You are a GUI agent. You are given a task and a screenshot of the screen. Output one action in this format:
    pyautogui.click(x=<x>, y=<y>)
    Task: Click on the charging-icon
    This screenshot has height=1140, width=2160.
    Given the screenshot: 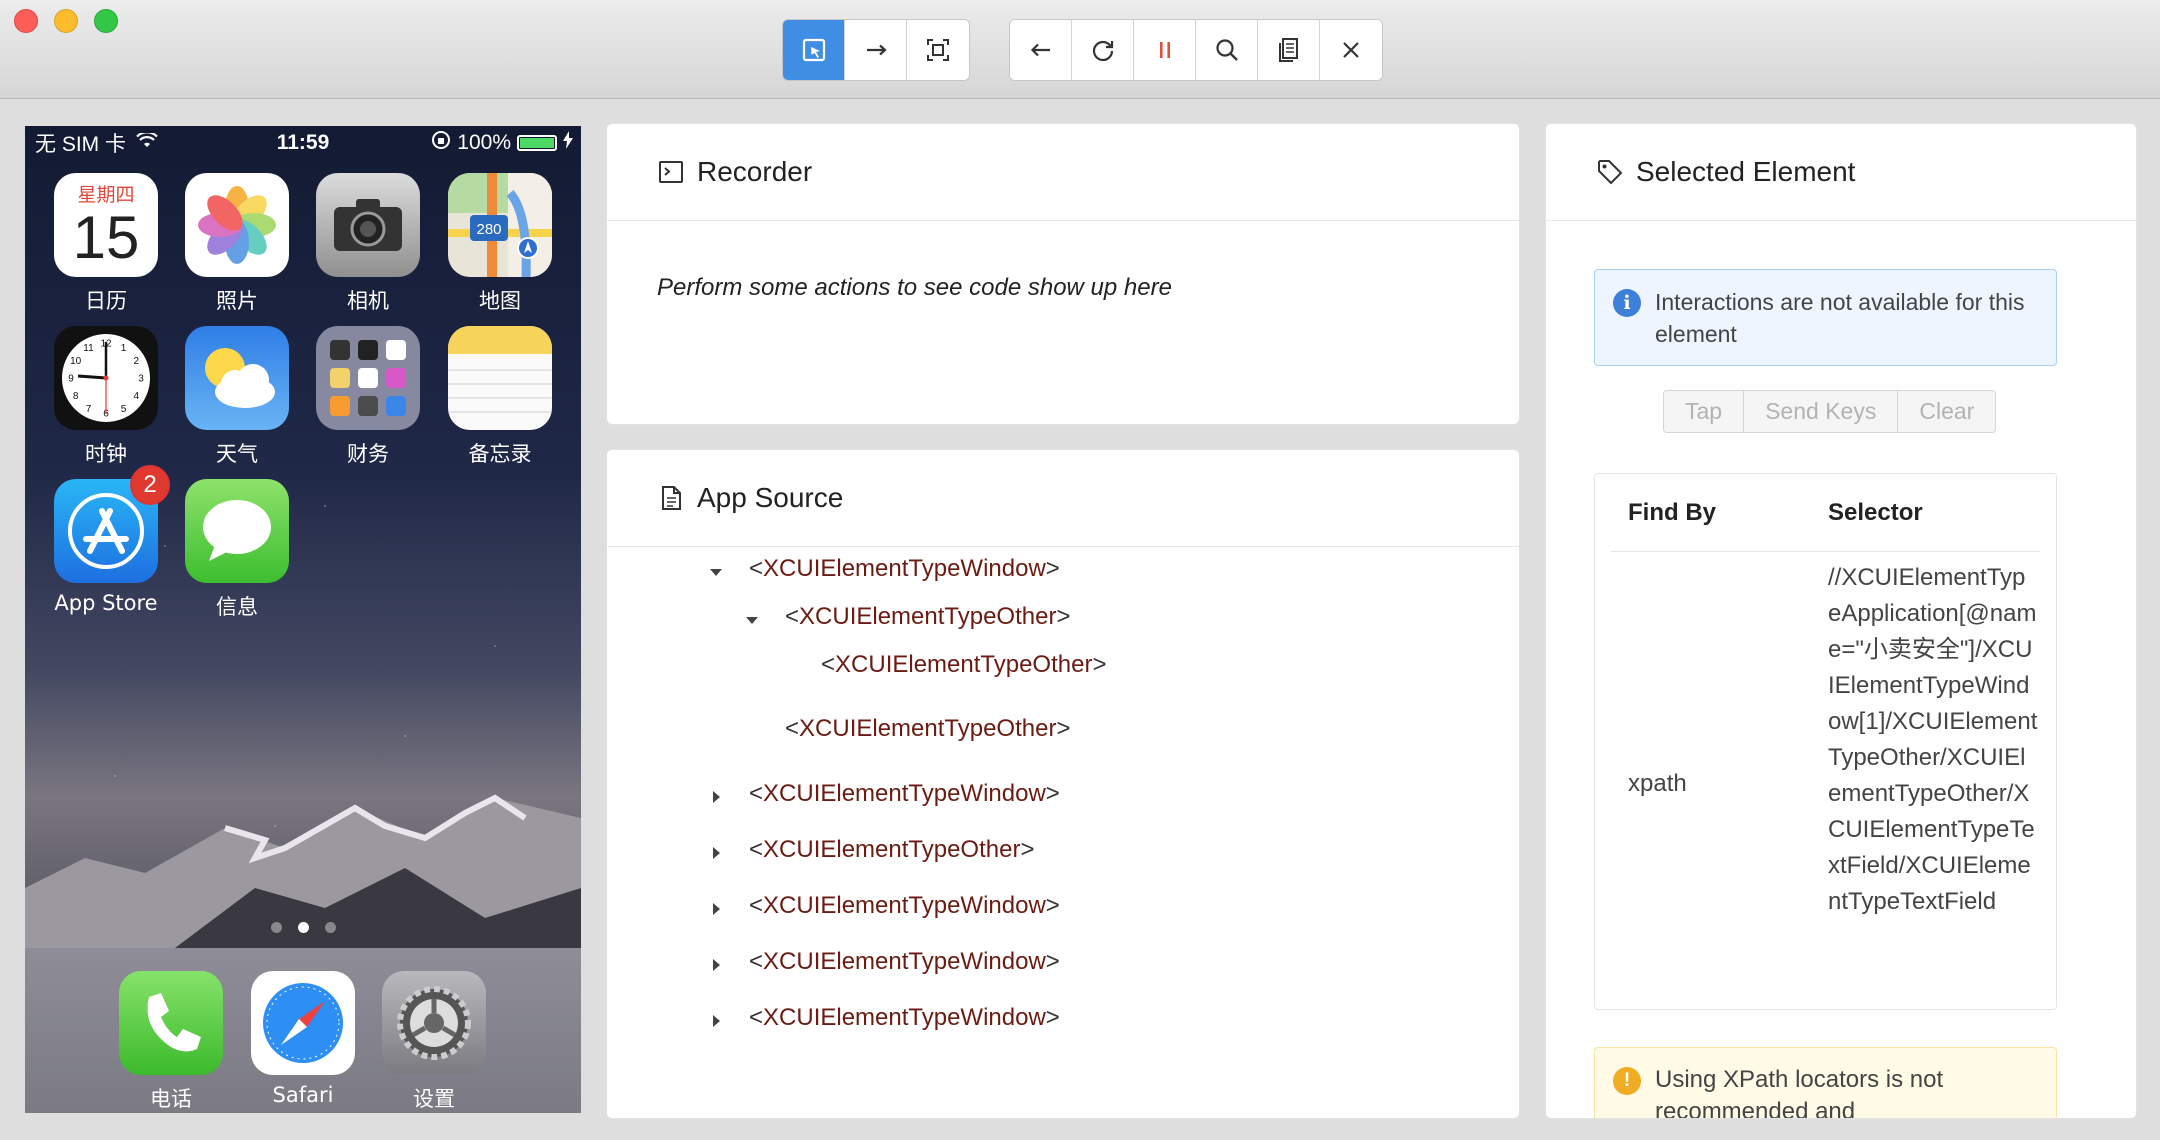 What is the action you would take?
    pyautogui.click(x=568, y=143)
    